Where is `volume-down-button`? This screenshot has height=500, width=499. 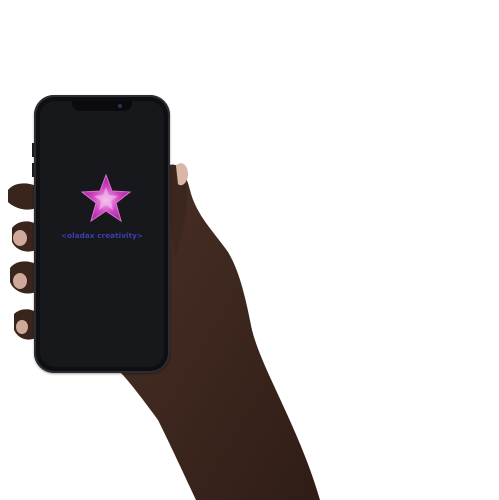 volume-down-button is located at coordinates (33, 170).